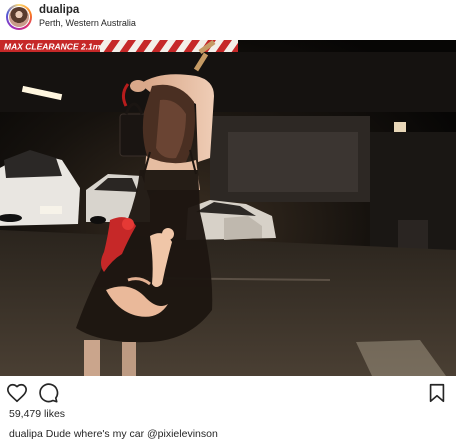  Describe the element at coordinates (17, 393) in the screenshot. I see `heart-icon` at that location.